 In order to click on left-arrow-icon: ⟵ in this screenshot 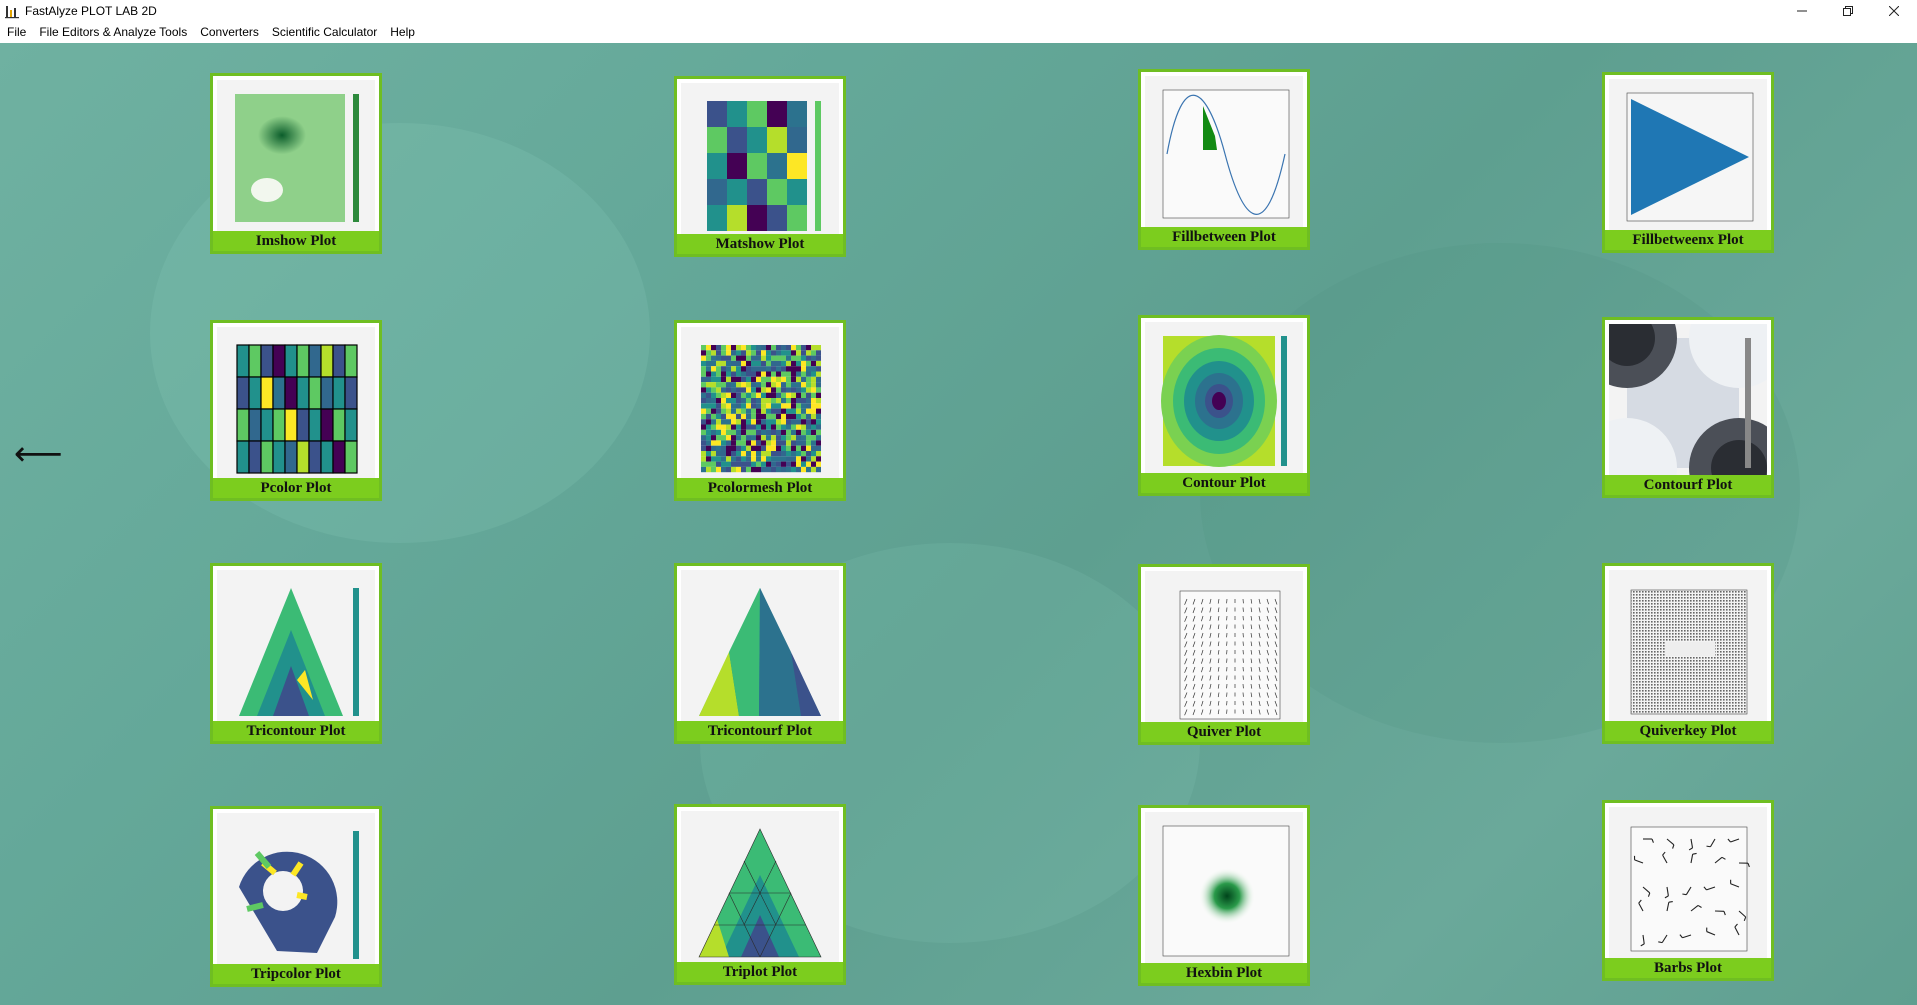, I will do `click(38, 454)`.